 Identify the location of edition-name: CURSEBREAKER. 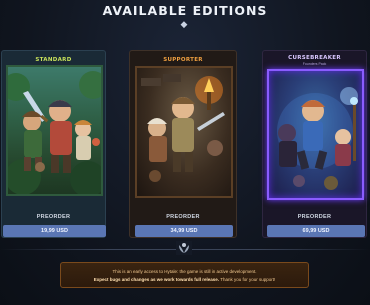
(314, 58).